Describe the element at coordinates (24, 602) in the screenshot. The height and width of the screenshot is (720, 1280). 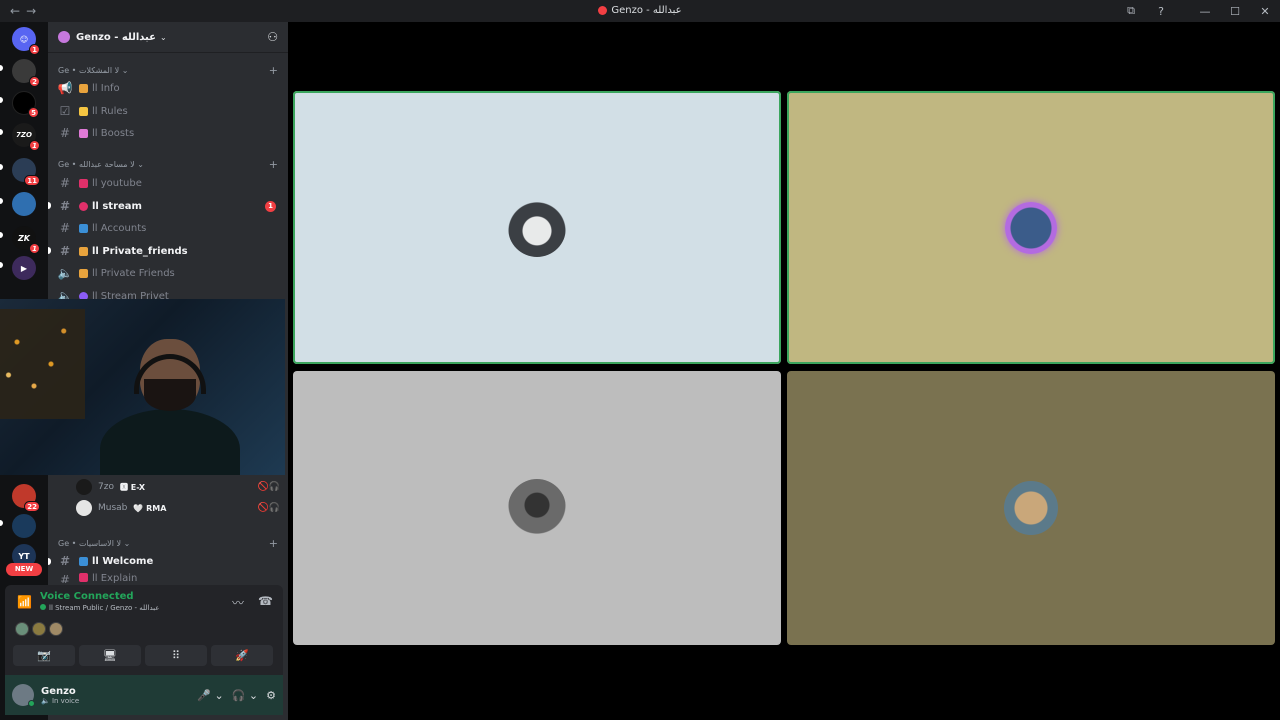
I see `signal-icon: 📶` at that location.